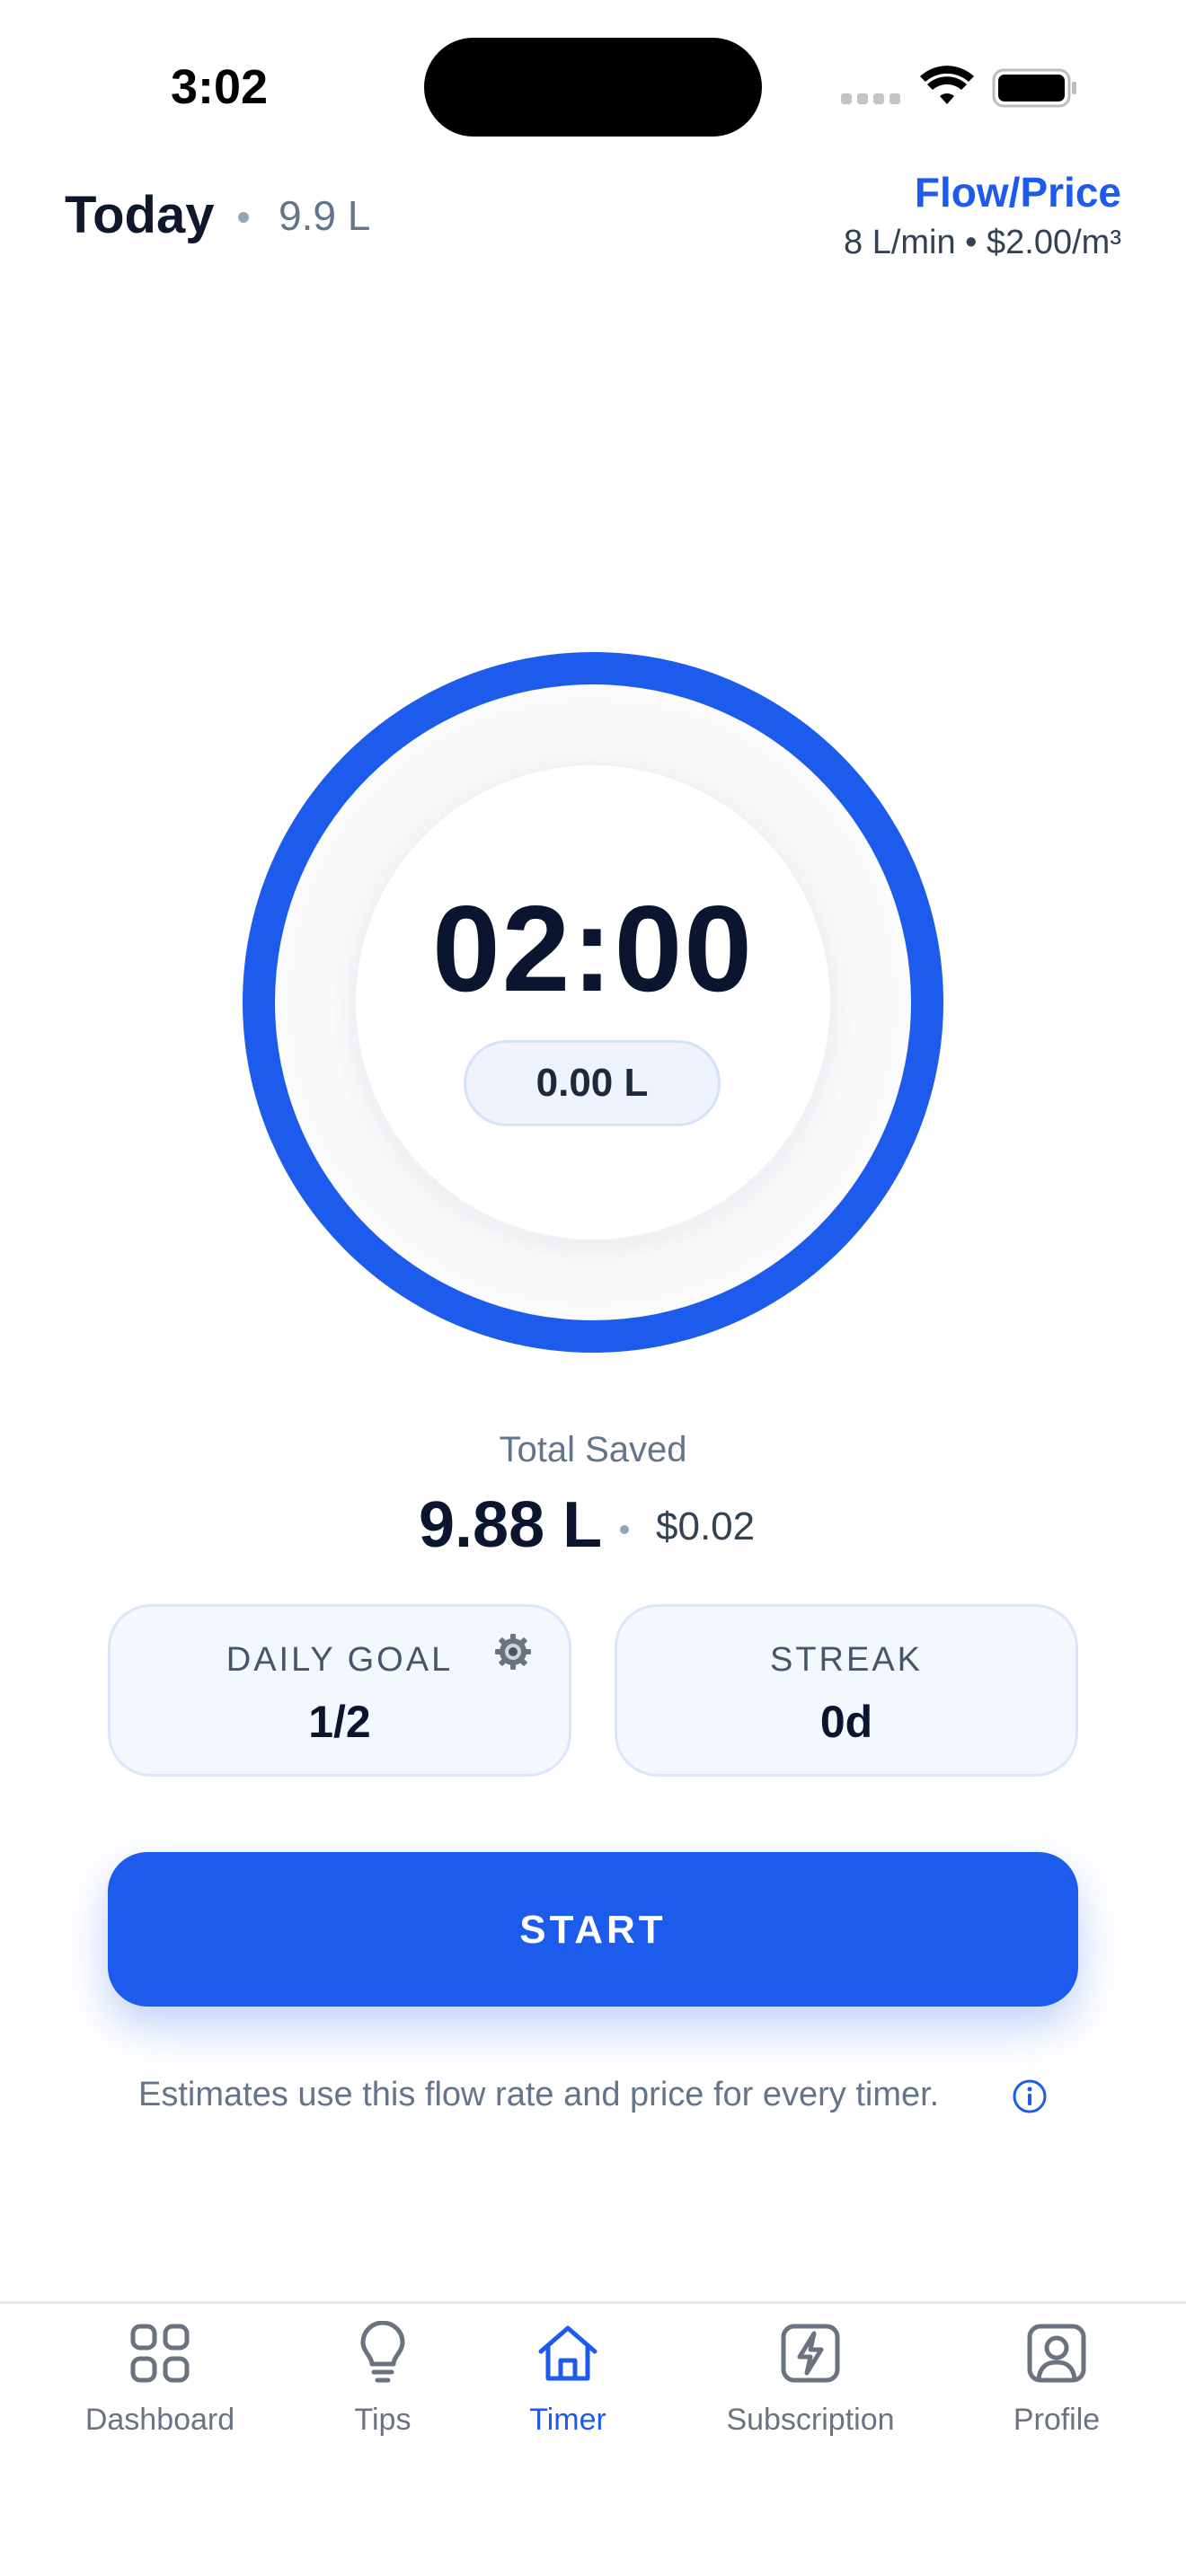 This screenshot has height=2576, width=1186. What do you see at coordinates (593, 87) in the screenshot?
I see `dynamic-island` at bounding box center [593, 87].